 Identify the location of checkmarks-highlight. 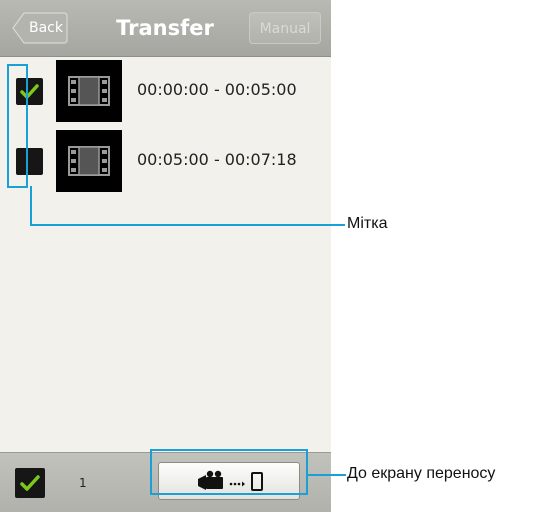
(17, 126).